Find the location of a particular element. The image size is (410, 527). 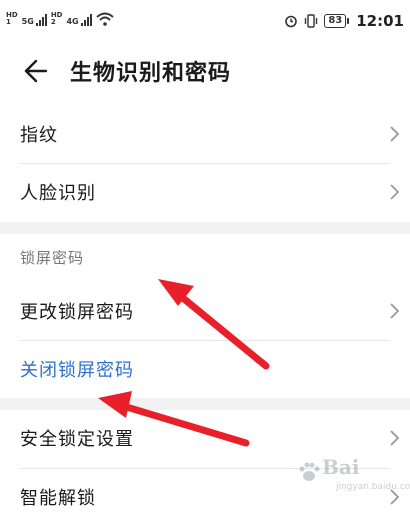

clock: 12:01 is located at coordinates (380, 21).